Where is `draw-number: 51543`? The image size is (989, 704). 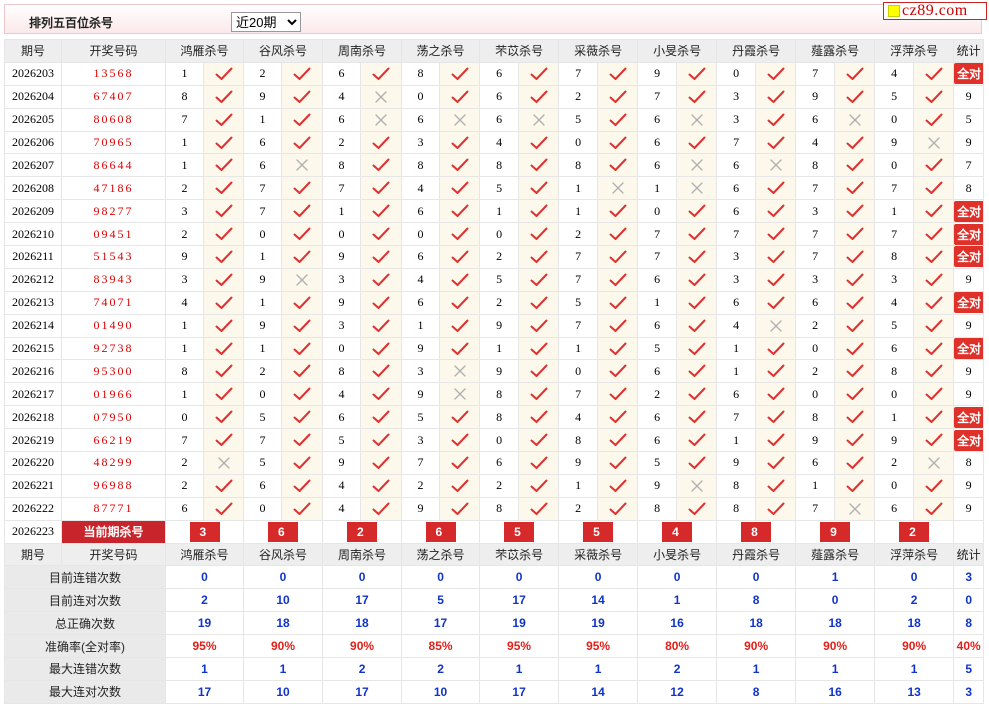 draw-number: 51543 is located at coordinates (113, 257).